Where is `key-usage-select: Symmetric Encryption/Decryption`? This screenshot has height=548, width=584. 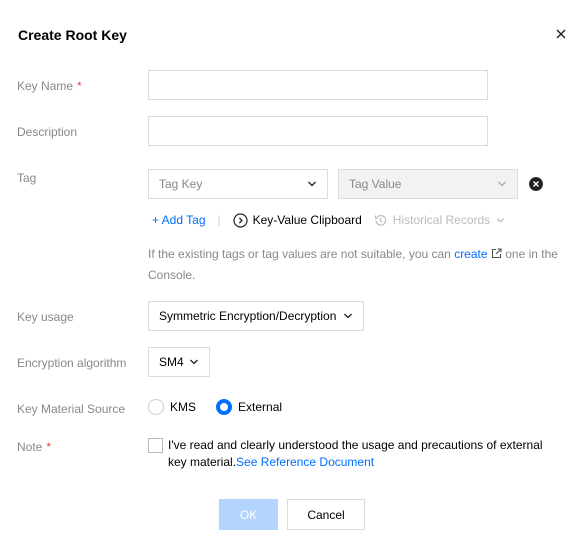
key-usage-select: Symmetric Encryption/Decryption is located at coordinates (256, 316).